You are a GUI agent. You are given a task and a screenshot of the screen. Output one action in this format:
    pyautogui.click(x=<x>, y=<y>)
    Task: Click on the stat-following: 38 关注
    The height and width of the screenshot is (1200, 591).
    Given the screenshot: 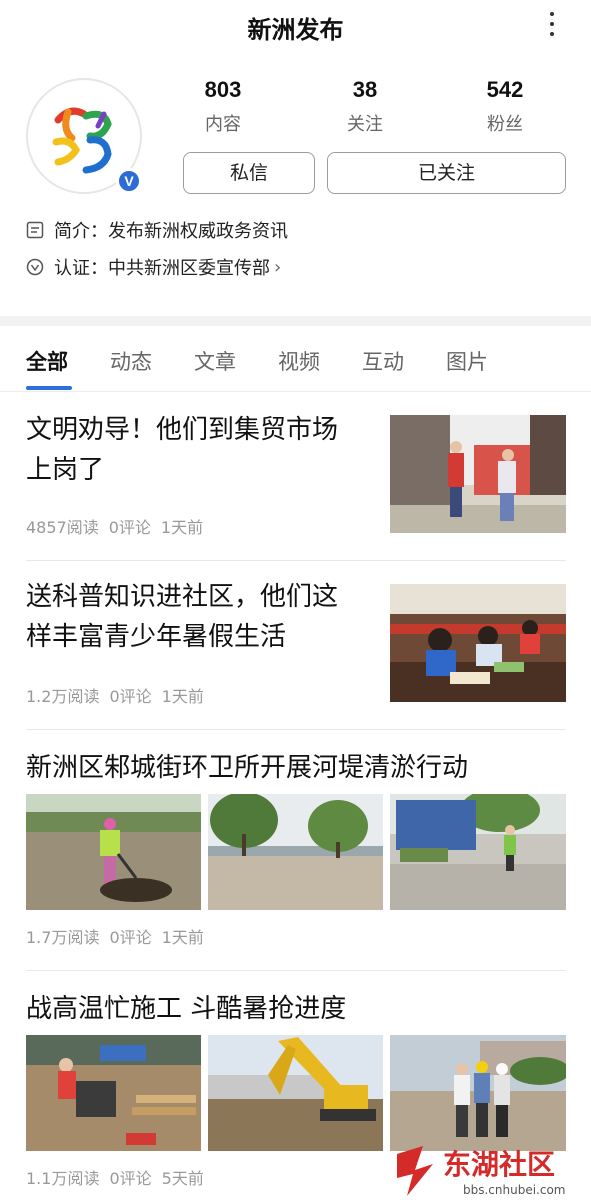 What is the action you would take?
    pyautogui.click(x=365, y=106)
    